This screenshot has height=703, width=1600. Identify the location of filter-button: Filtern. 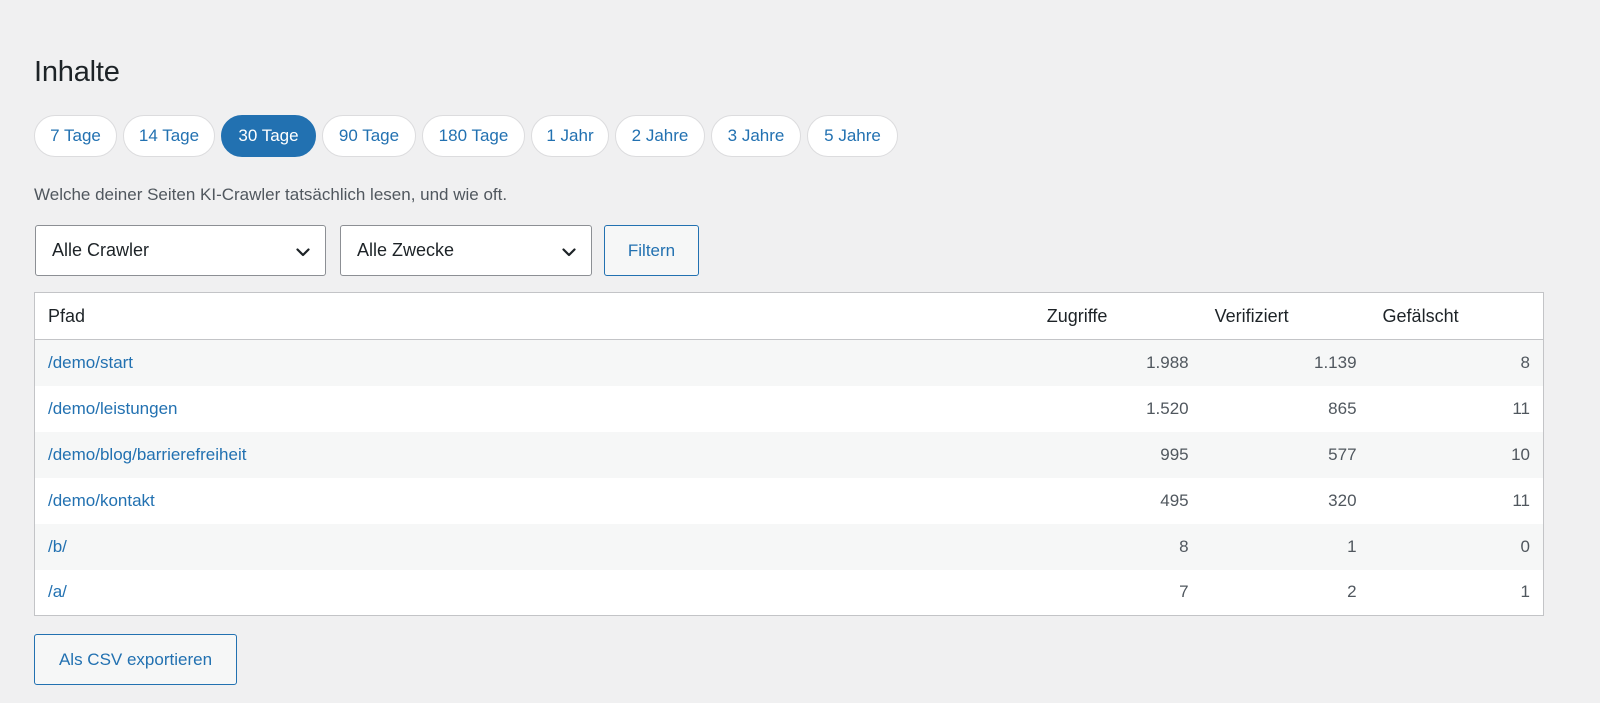
(651, 250).